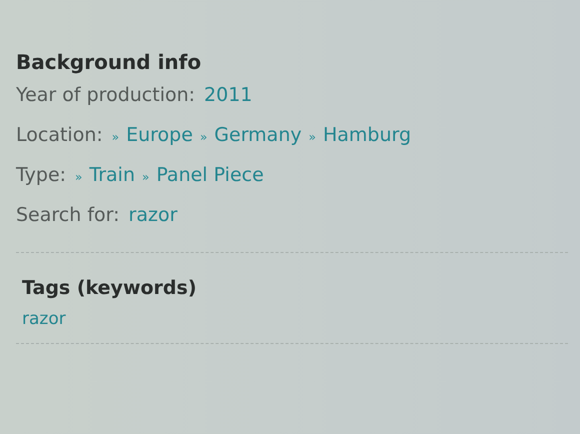 This screenshot has width=580, height=434. I want to click on section-heading: Background info, so click(109, 62).